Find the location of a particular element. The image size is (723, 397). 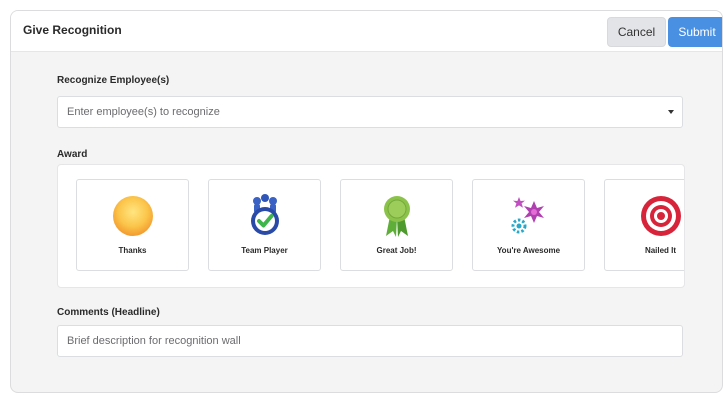

award-option-label: Great Job! is located at coordinates (396, 250).